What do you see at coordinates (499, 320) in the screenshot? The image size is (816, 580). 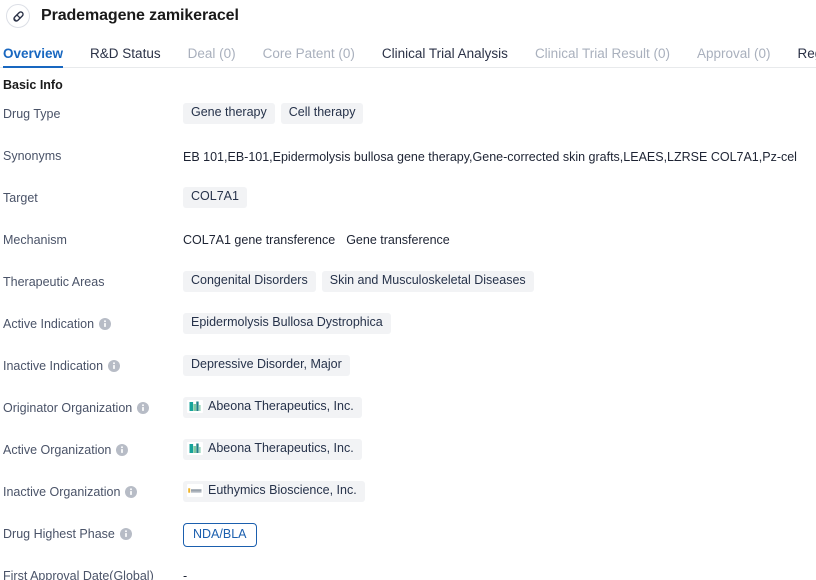 I see `row-value: Epidermolysis Bullosa Dystrophica` at bounding box center [499, 320].